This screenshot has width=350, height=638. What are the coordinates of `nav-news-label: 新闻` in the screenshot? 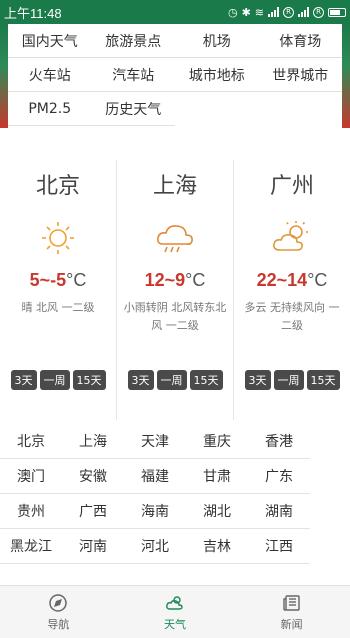 It's located at (291, 624).